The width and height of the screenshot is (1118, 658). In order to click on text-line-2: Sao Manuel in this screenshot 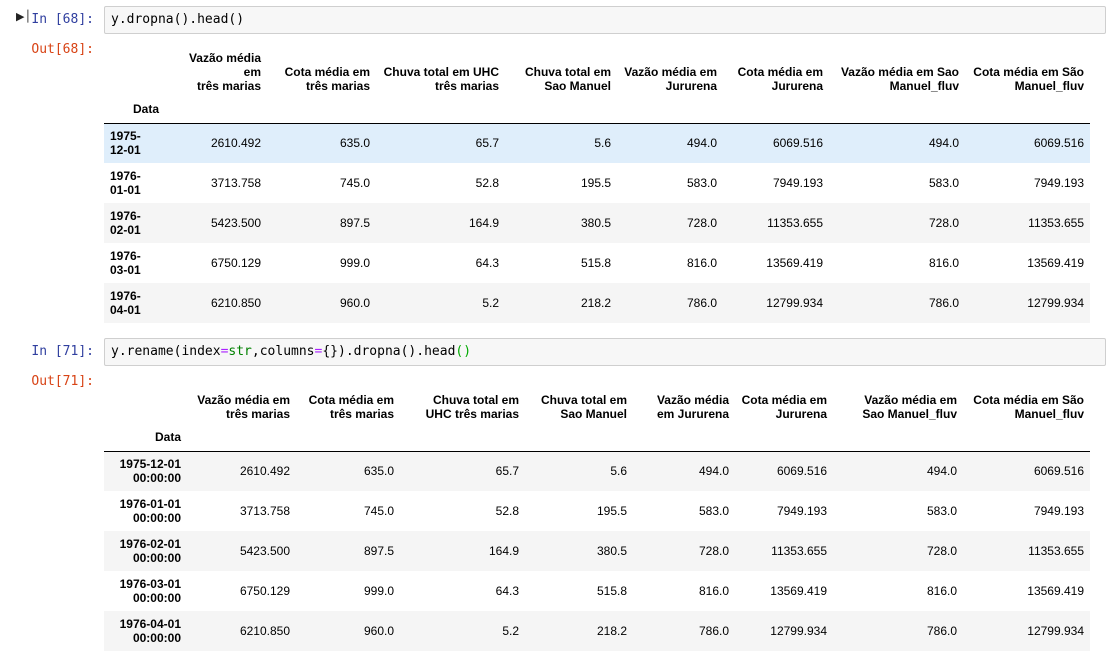, I will do `click(577, 86)`.